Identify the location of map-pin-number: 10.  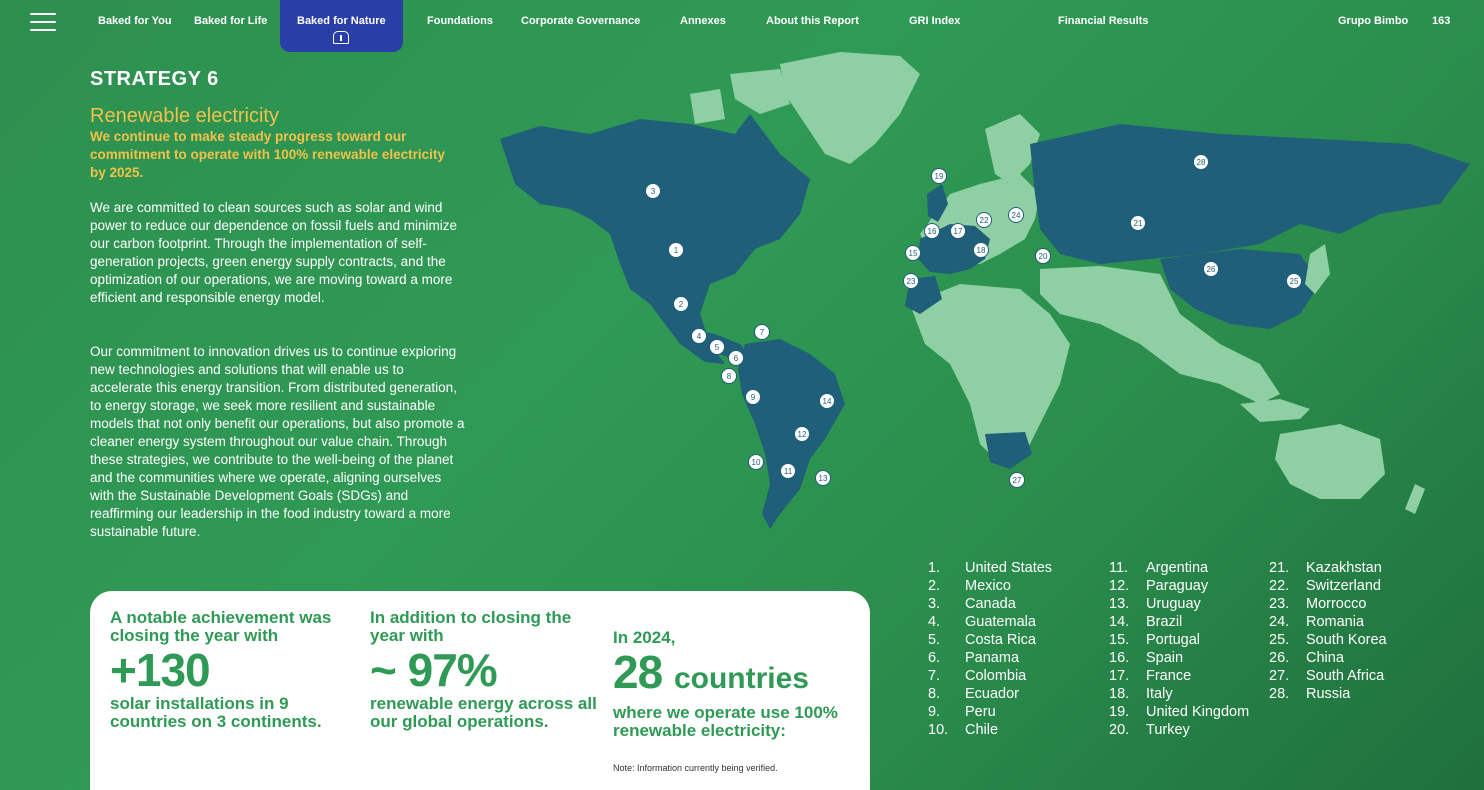
(756, 462).